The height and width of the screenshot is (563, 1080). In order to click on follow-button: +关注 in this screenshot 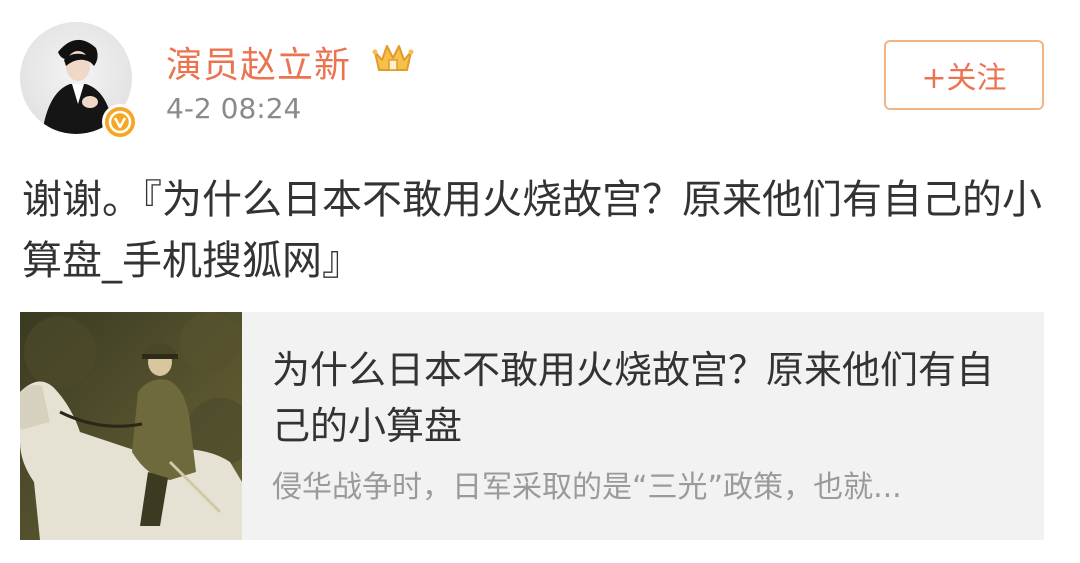, I will do `click(964, 75)`.